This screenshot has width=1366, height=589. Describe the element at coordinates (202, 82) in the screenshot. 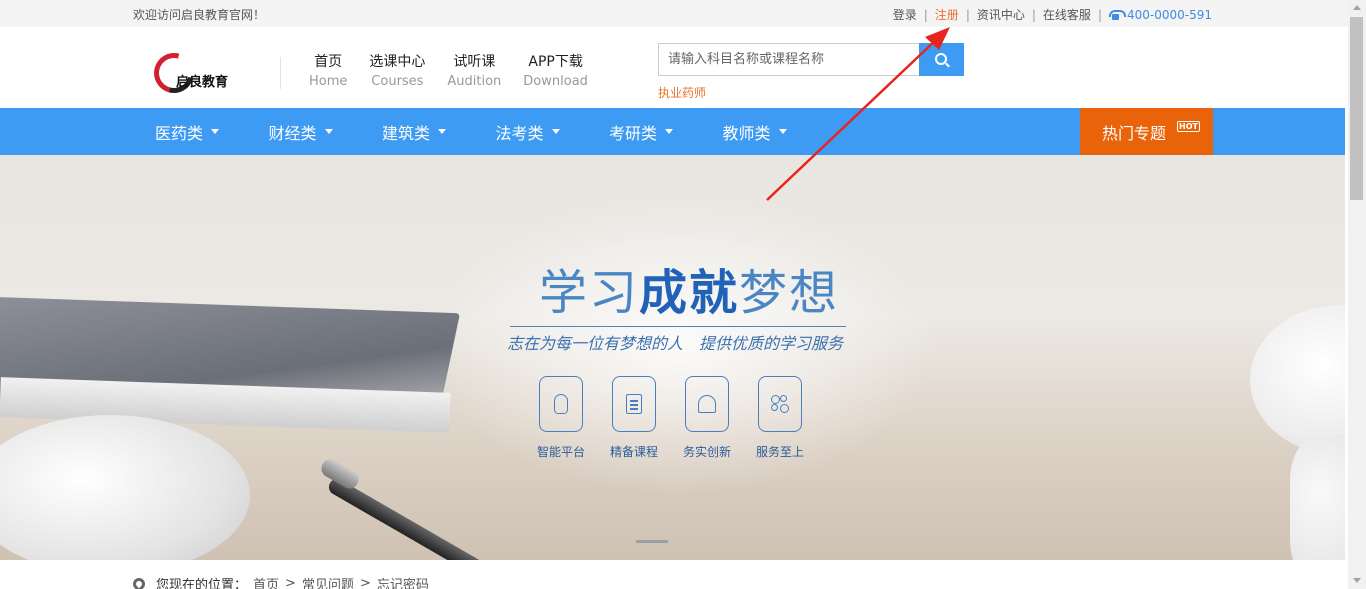

I see `logo-text: 启良教育` at that location.